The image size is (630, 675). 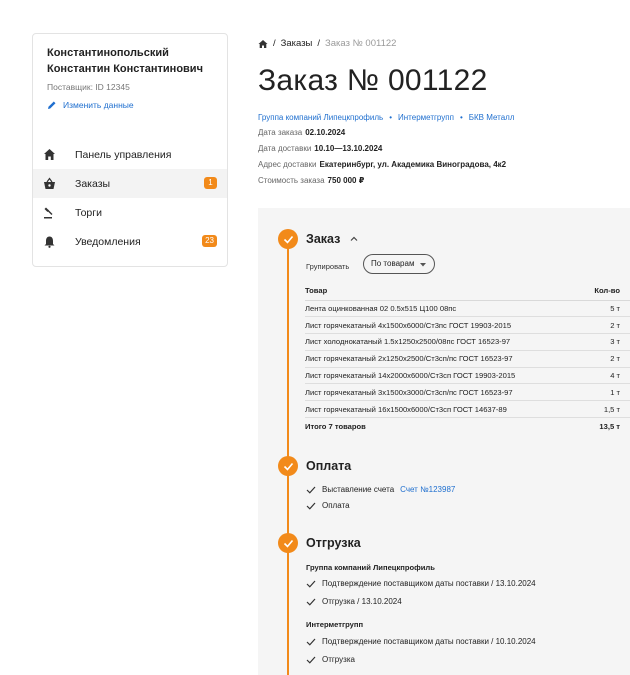 I want to click on group-by-select: По товарам, so click(x=399, y=264).